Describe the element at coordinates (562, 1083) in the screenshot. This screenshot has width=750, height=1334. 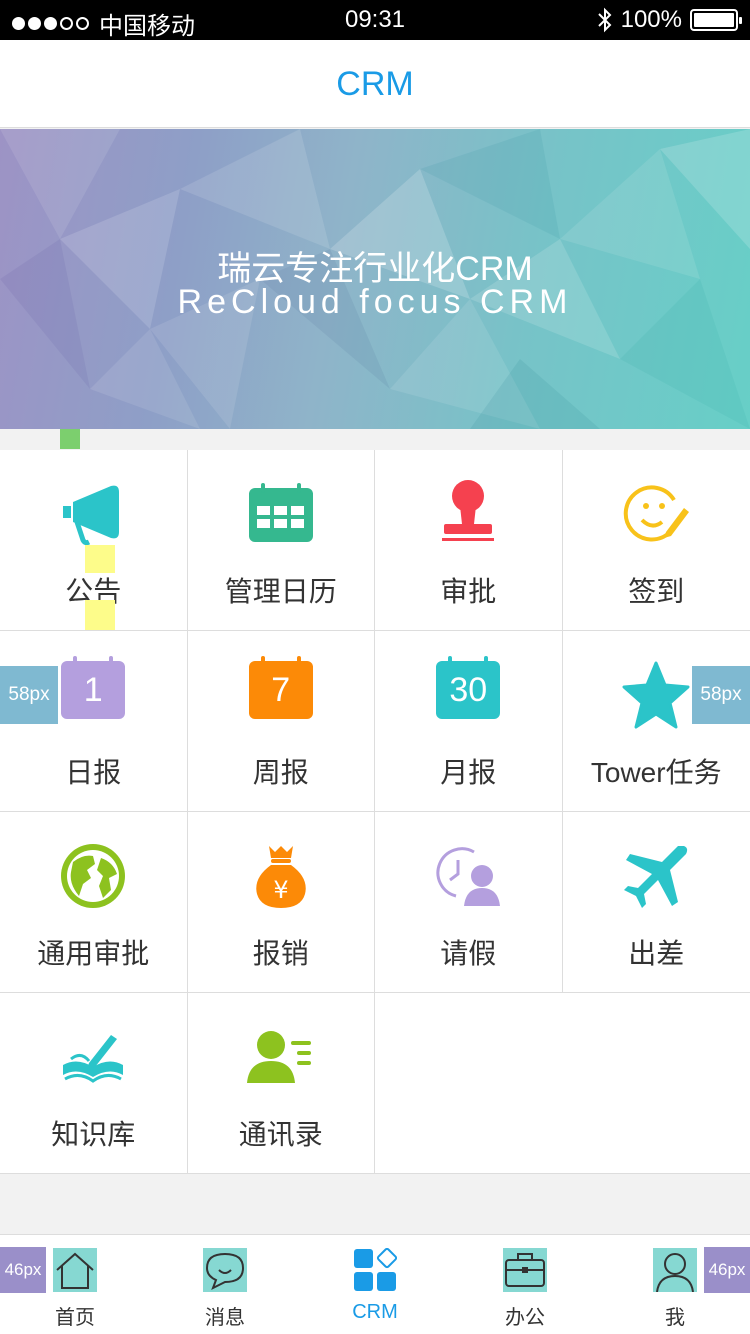
I see `grid-empty-area` at that location.